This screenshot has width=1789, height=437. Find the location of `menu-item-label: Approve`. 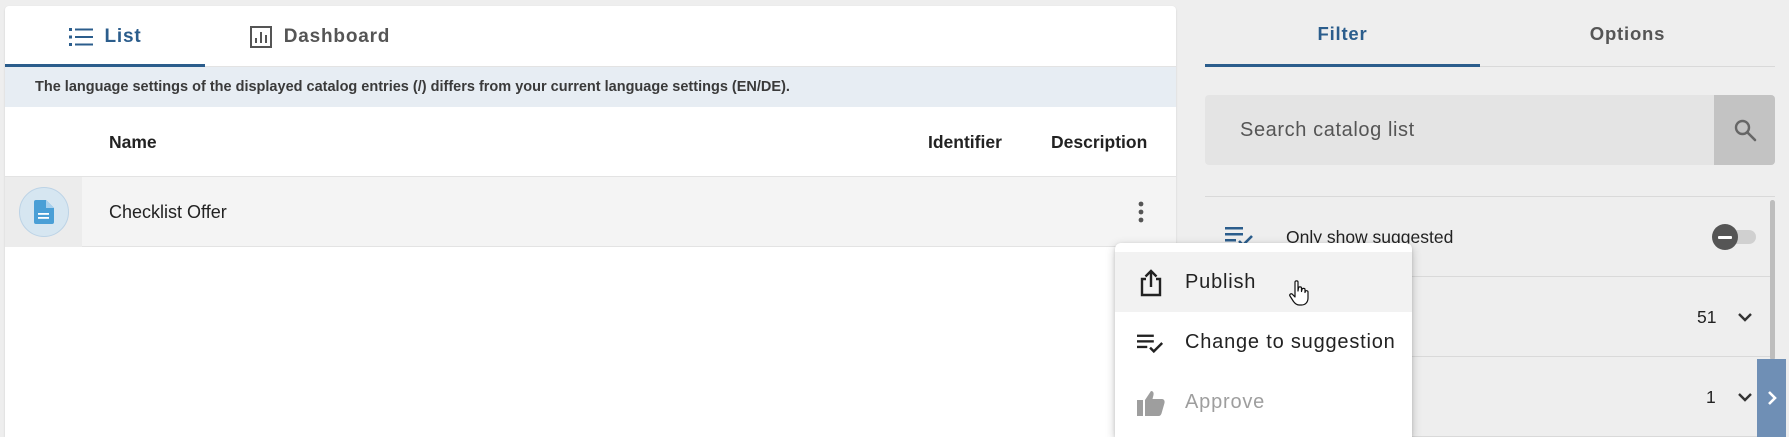

menu-item-label: Approve is located at coordinates (1225, 401).